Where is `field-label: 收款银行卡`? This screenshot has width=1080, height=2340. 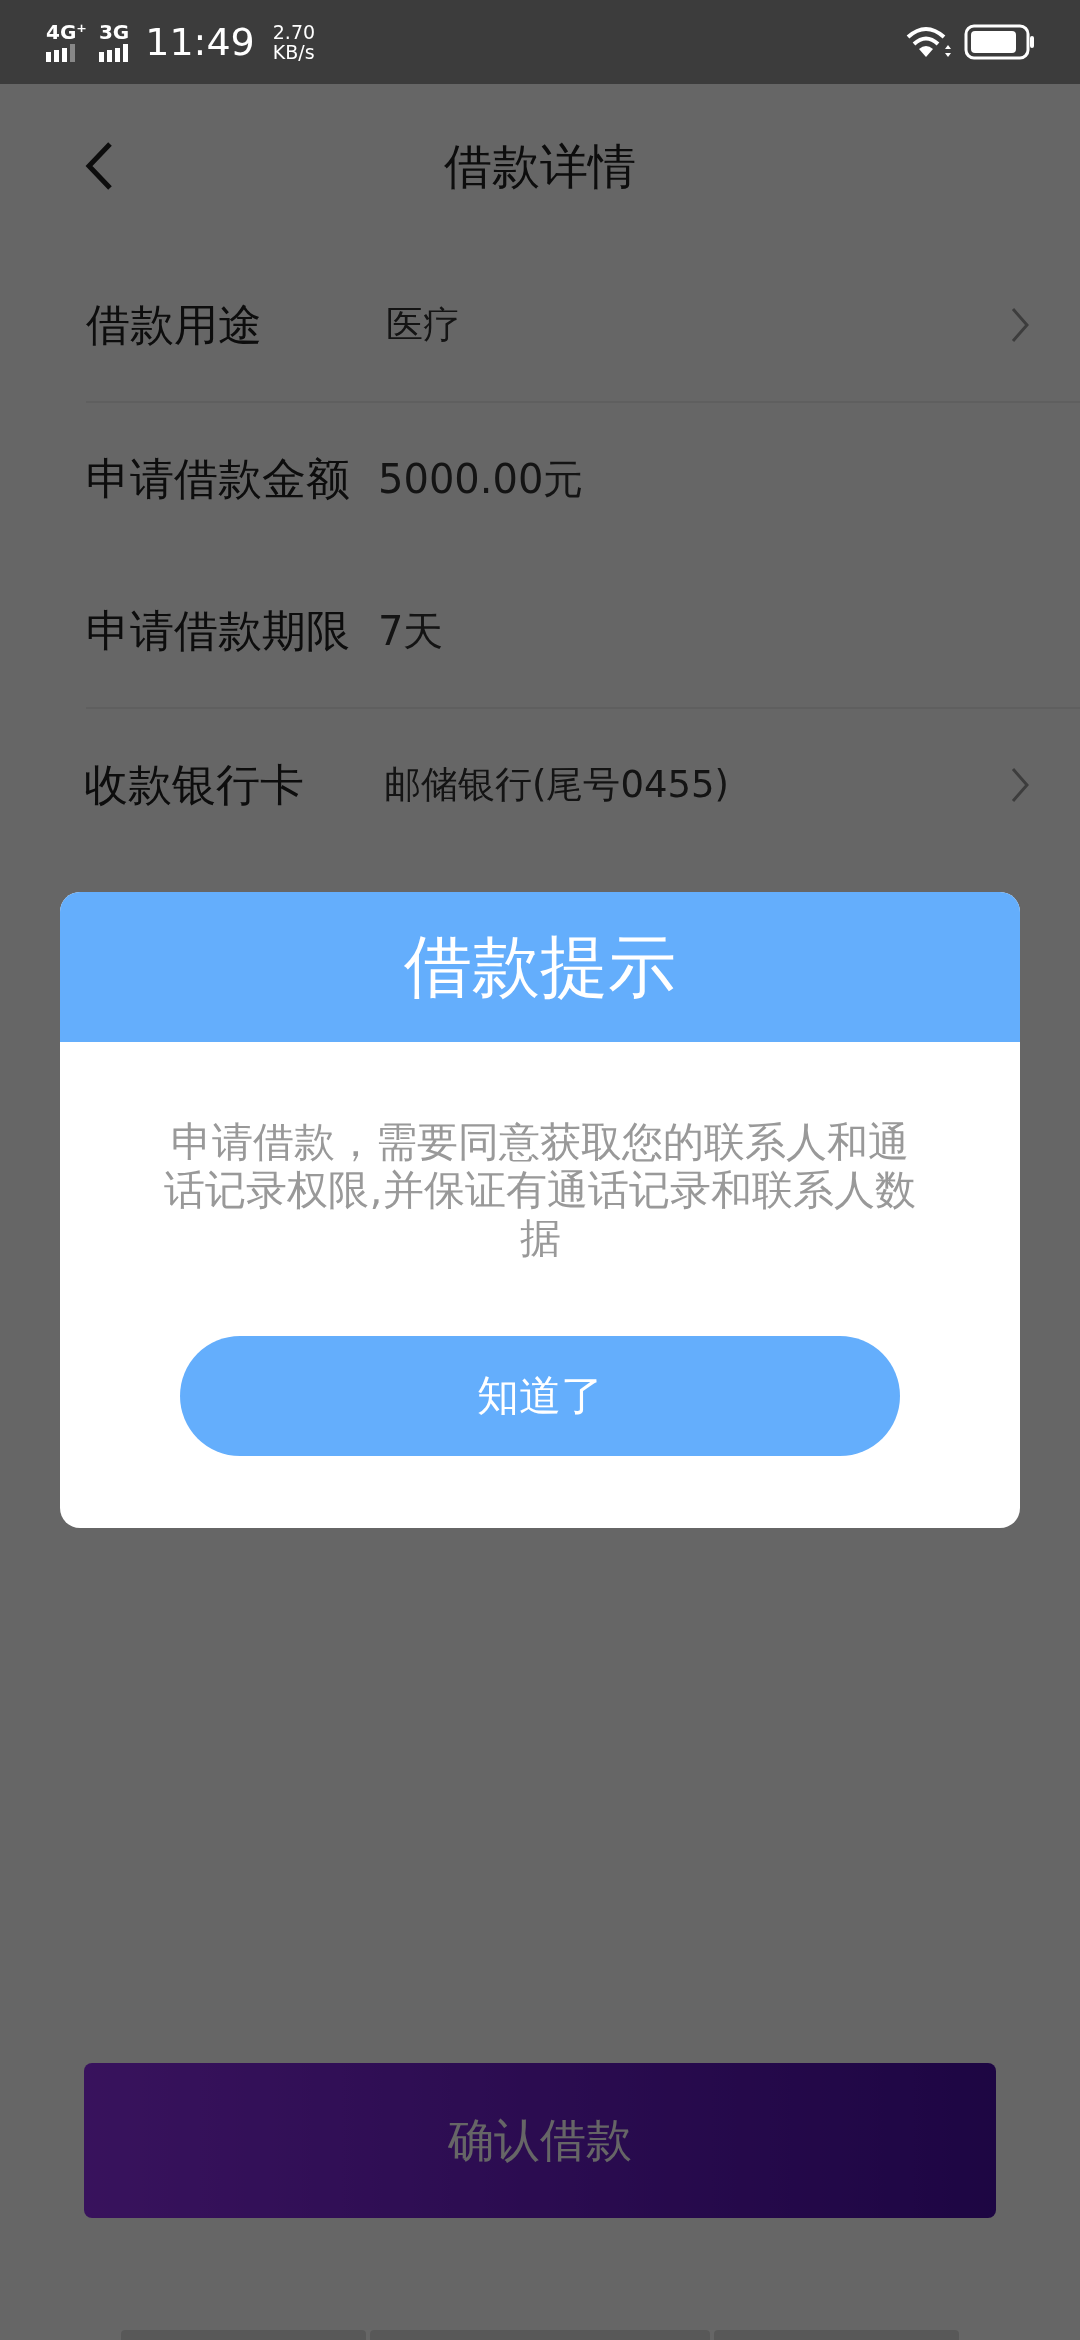 field-label: 收款银行卡 is located at coordinates (194, 784).